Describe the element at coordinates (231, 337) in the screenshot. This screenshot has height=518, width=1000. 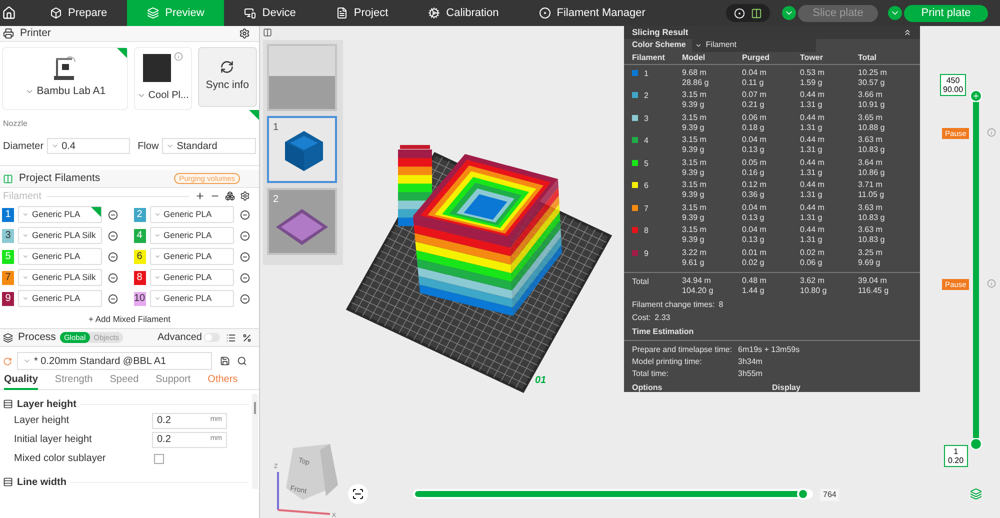
I see `list-icon` at that location.